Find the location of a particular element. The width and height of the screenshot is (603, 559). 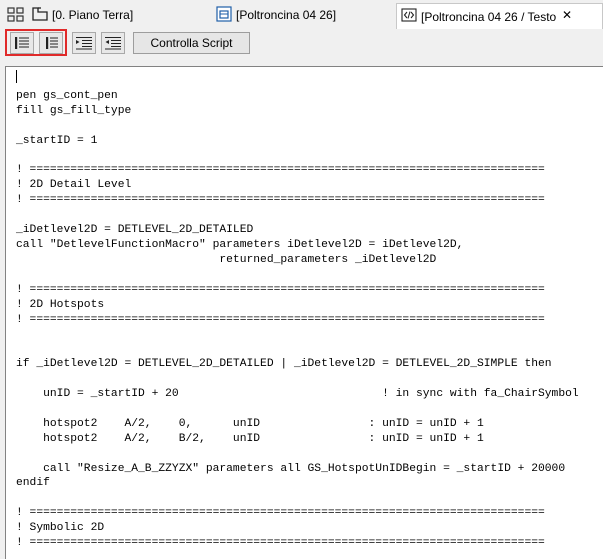

close-icon: ✕ is located at coordinates (567, 15).